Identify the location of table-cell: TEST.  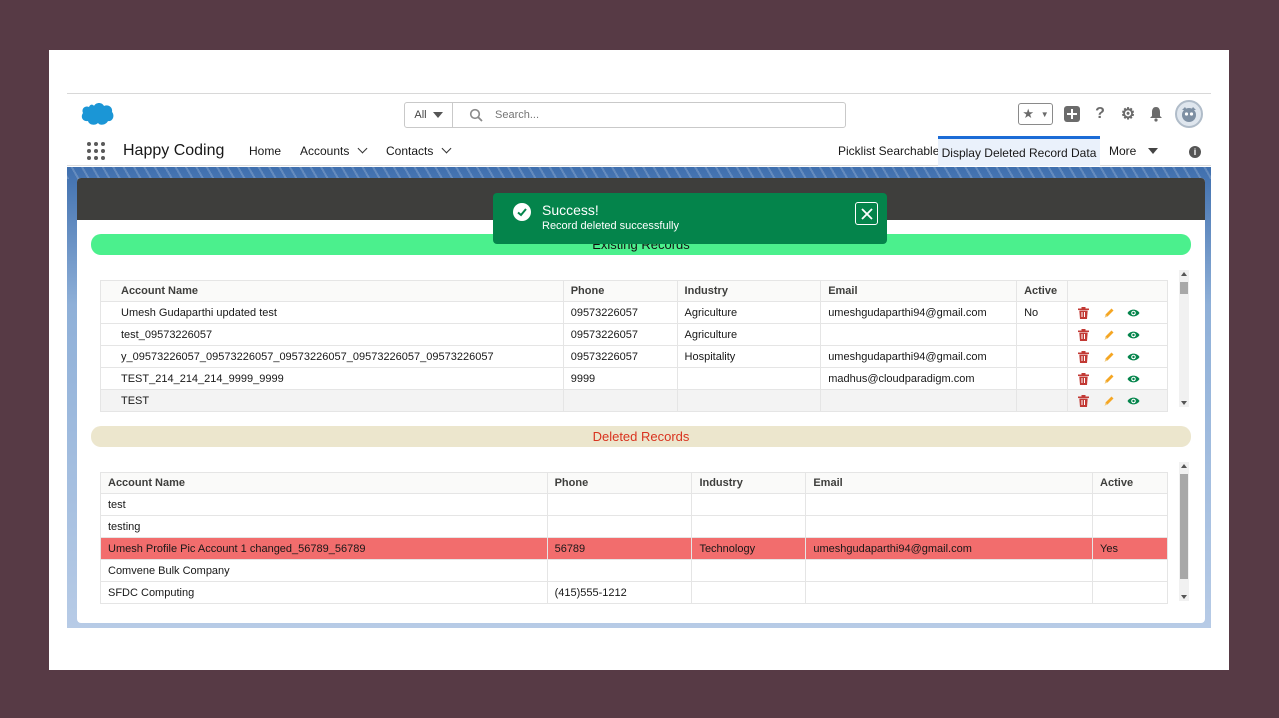
(332, 400).